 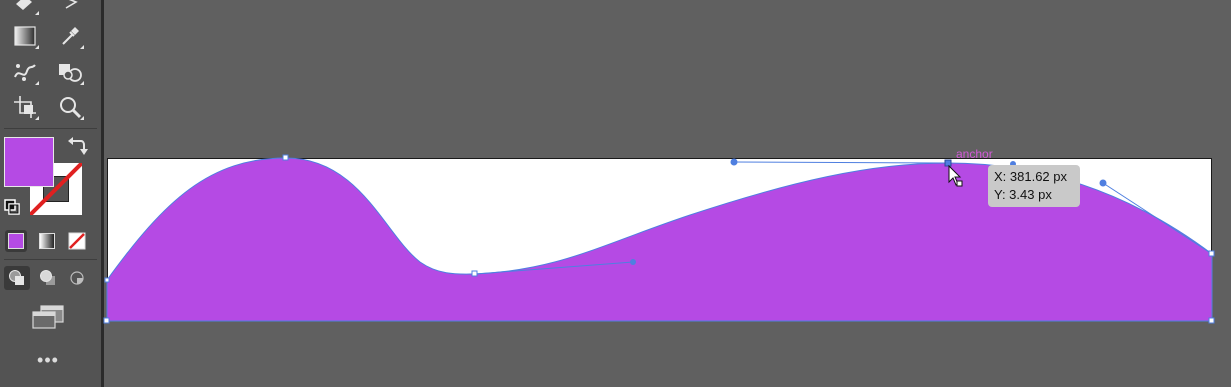 What do you see at coordinates (841, 162) in the screenshot?
I see `direction-handle-line` at bounding box center [841, 162].